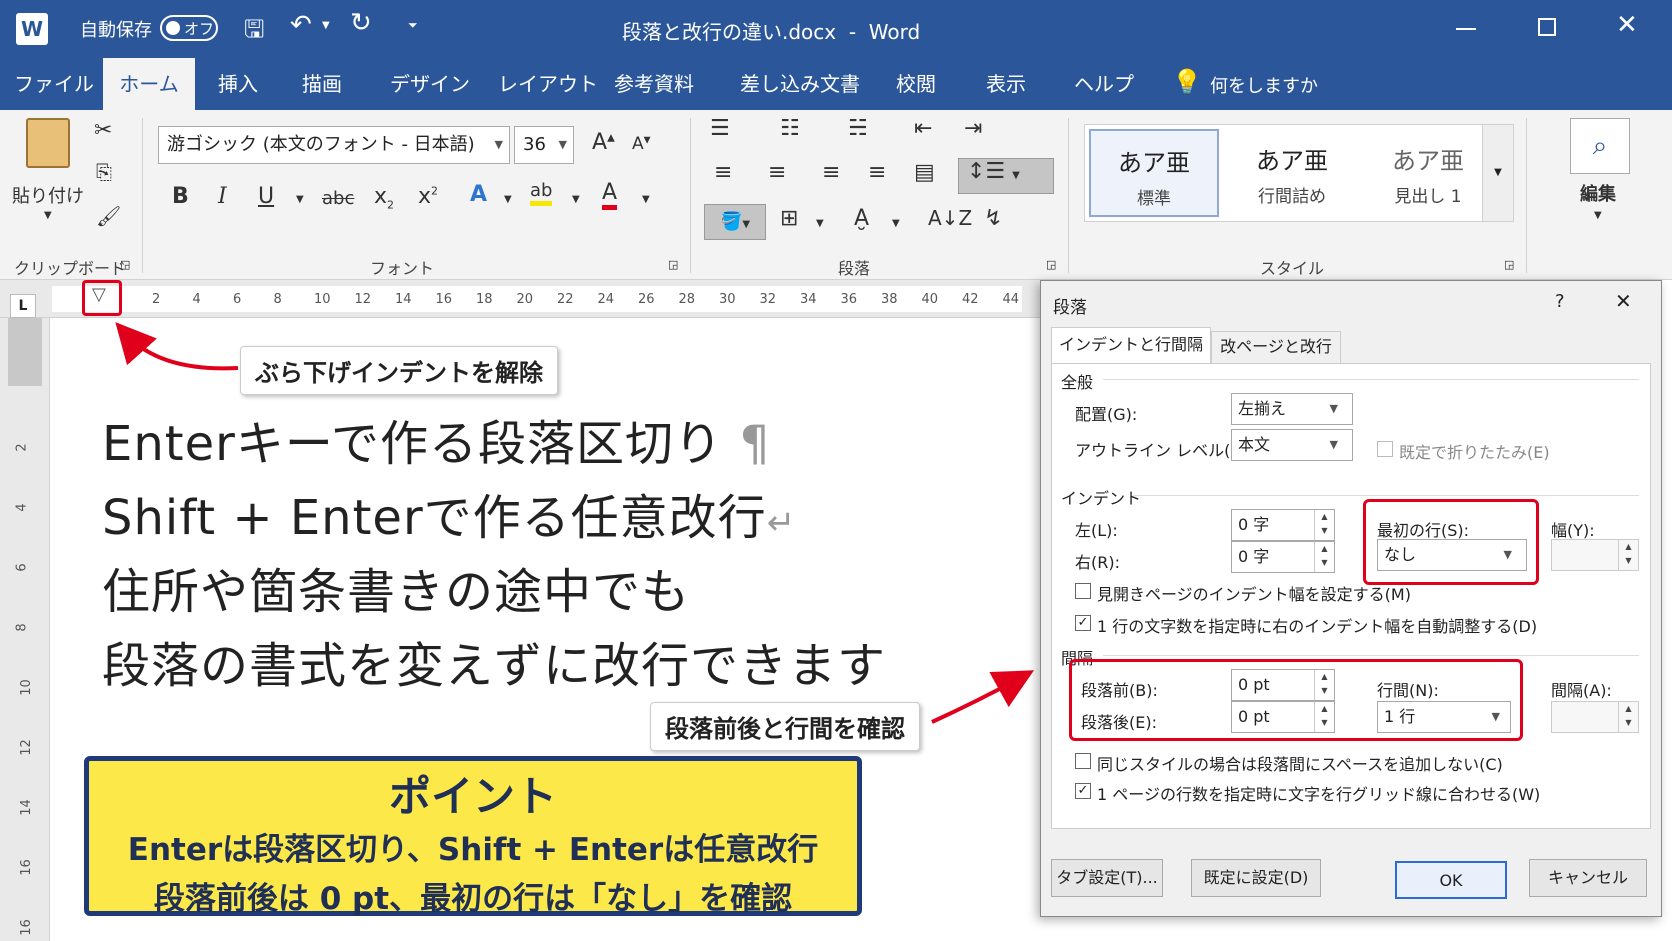 Image resolution: width=1672 pixels, height=941 pixels. Describe the element at coordinates (1077, 382) in the screenshot. I see `section-general: 全般` at that location.